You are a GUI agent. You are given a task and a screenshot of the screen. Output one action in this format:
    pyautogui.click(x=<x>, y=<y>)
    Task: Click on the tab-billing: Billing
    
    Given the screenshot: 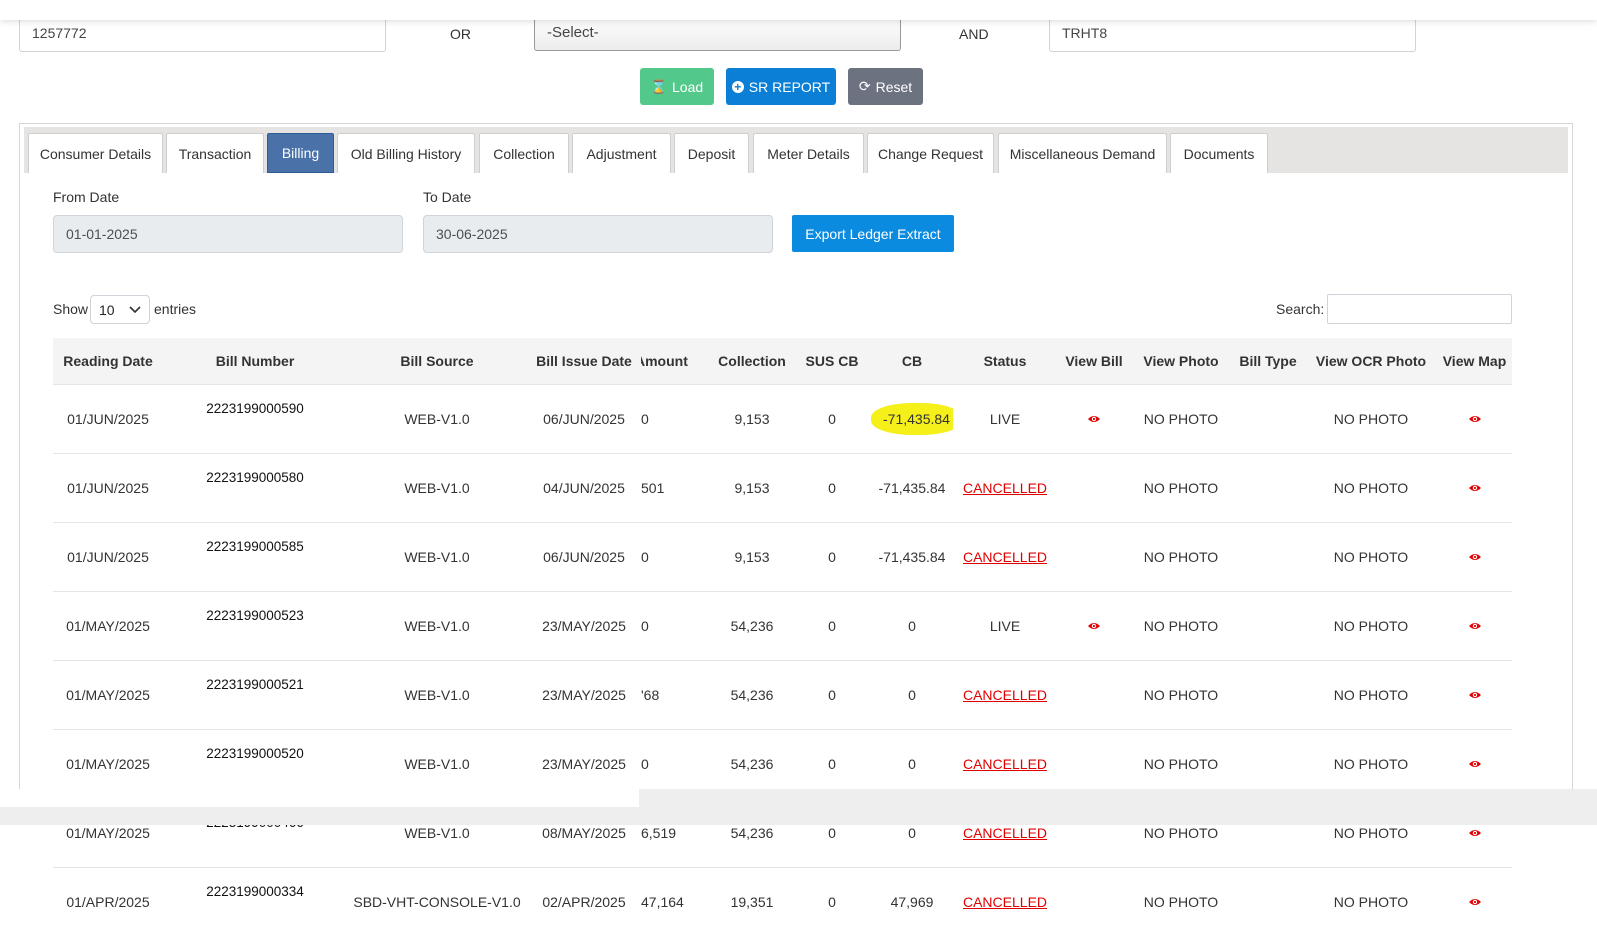 What is the action you would take?
    pyautogui.click(x=300, y=153)
    